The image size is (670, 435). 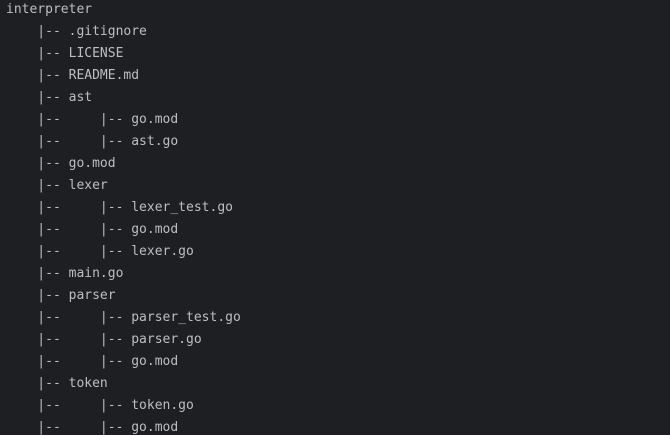 What do you see at coordinates (123, 317) in the screenshot?
I see `tree-line: |-- |-- parser_test.go` at bounding box center [123, 317].